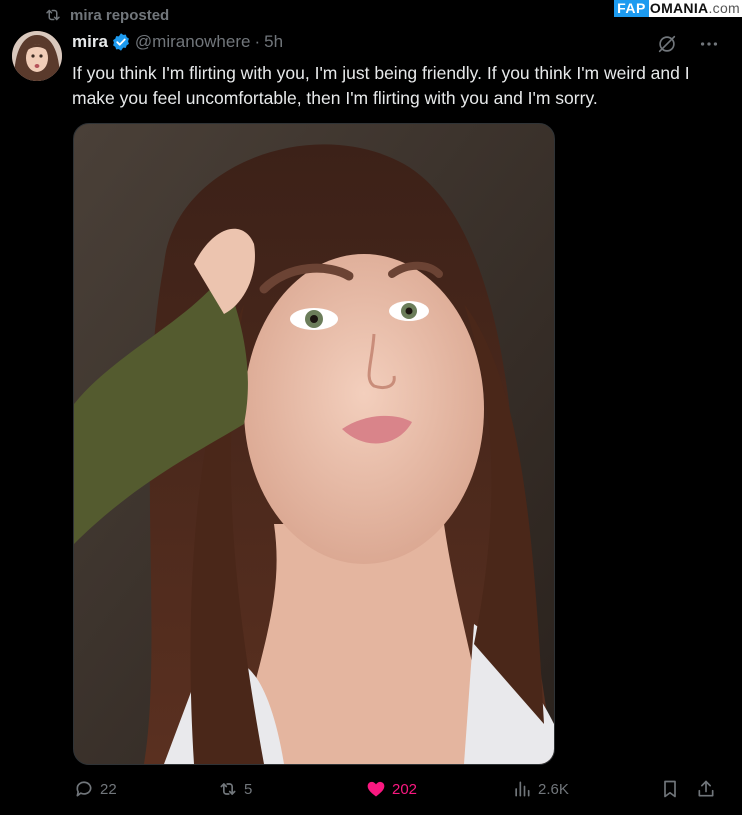  Describe the element at coordinates (631, 8) in the screenshot. I see `watermark-part-a: FAP` at that location.